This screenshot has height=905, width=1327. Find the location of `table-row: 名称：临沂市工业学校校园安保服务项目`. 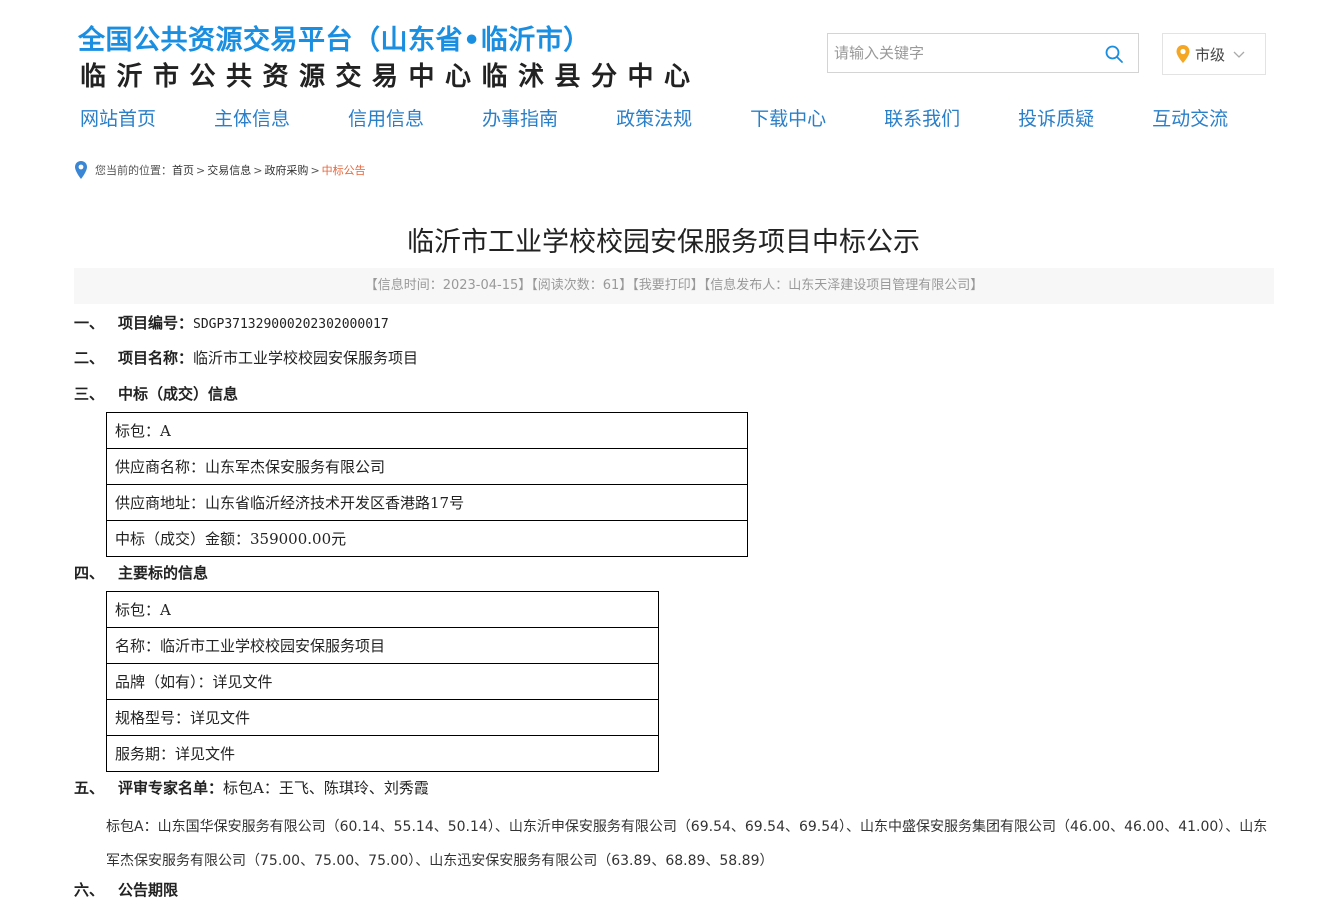

table-row: 名称：临沂市工业学校校园安保服务项目 is located at coordinates (382, 645).